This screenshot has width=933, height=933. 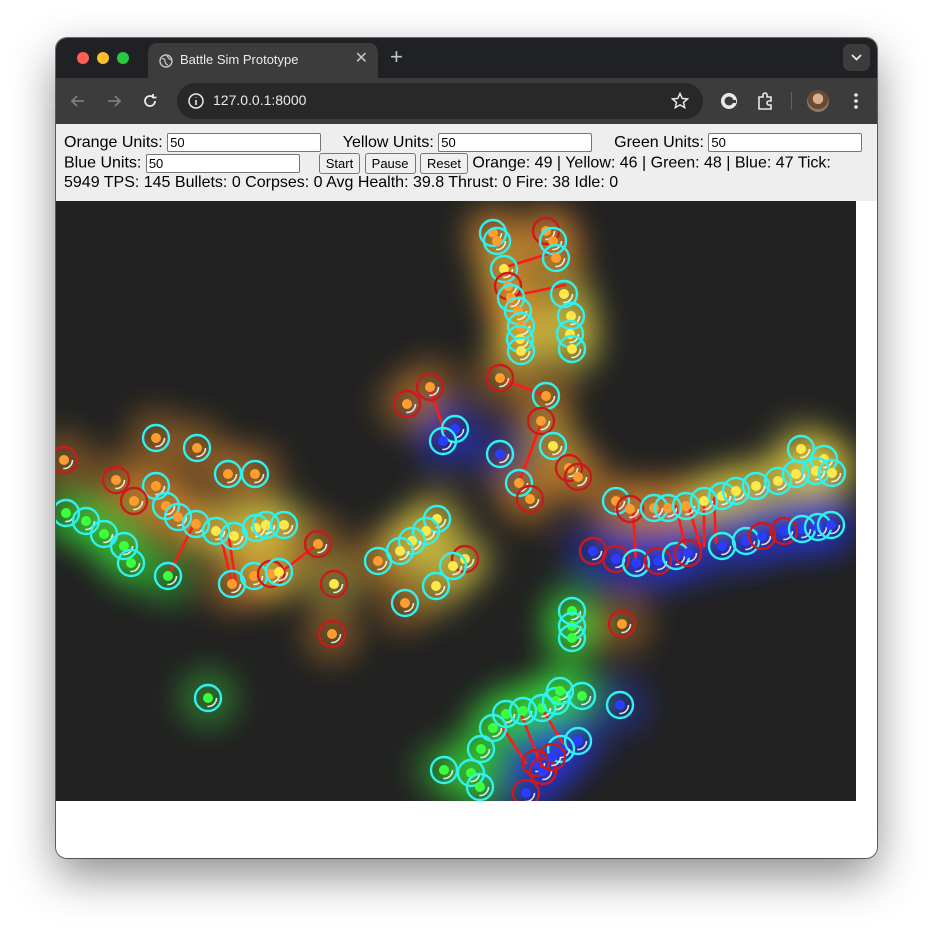 What do you see at coordinates (114, 101) in the screenshot?
I see `forward-arrow-icon` at bounding box center [114, 101].